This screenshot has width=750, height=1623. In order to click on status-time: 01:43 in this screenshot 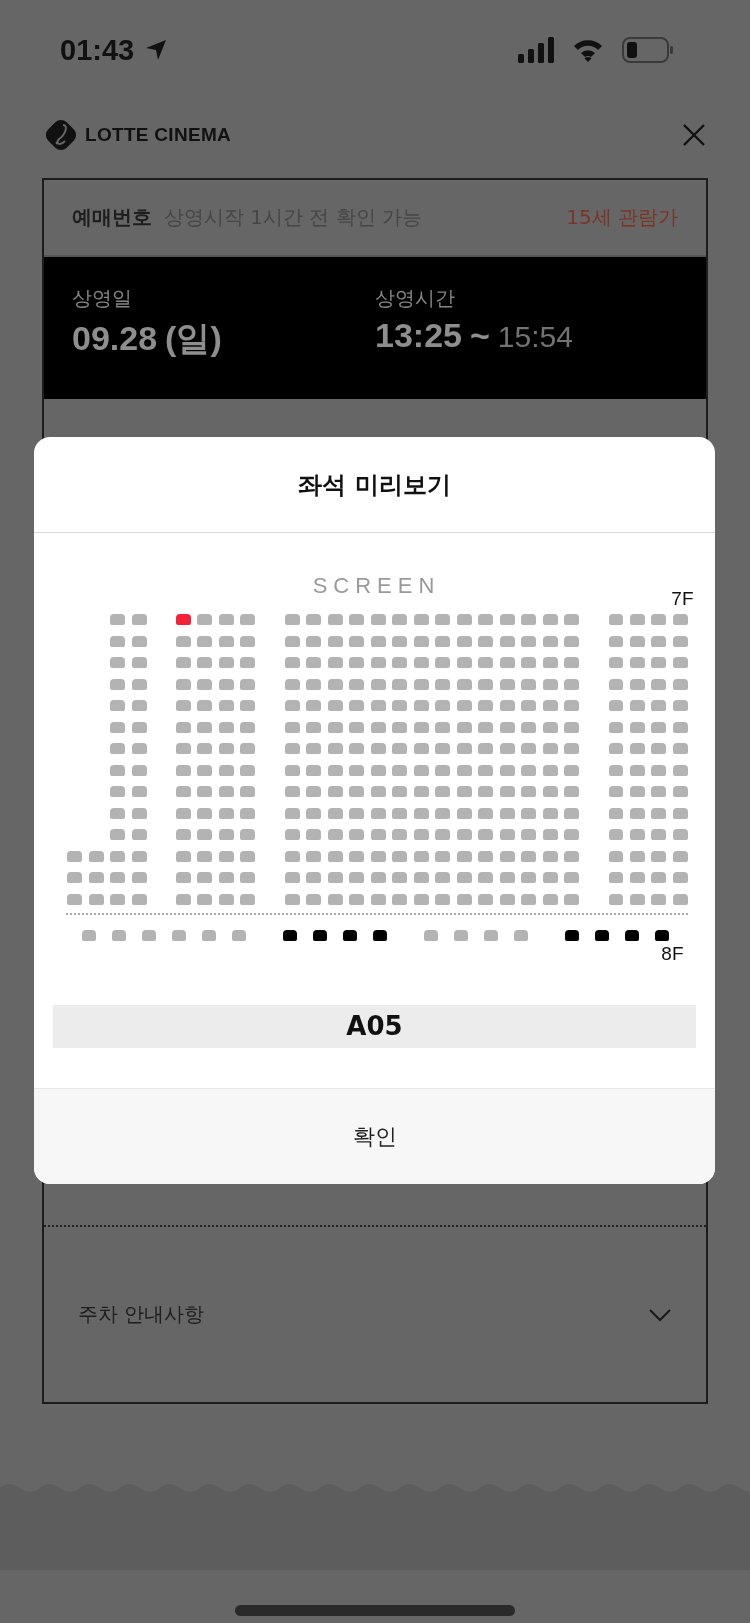, I will do `click(97, 50)`.